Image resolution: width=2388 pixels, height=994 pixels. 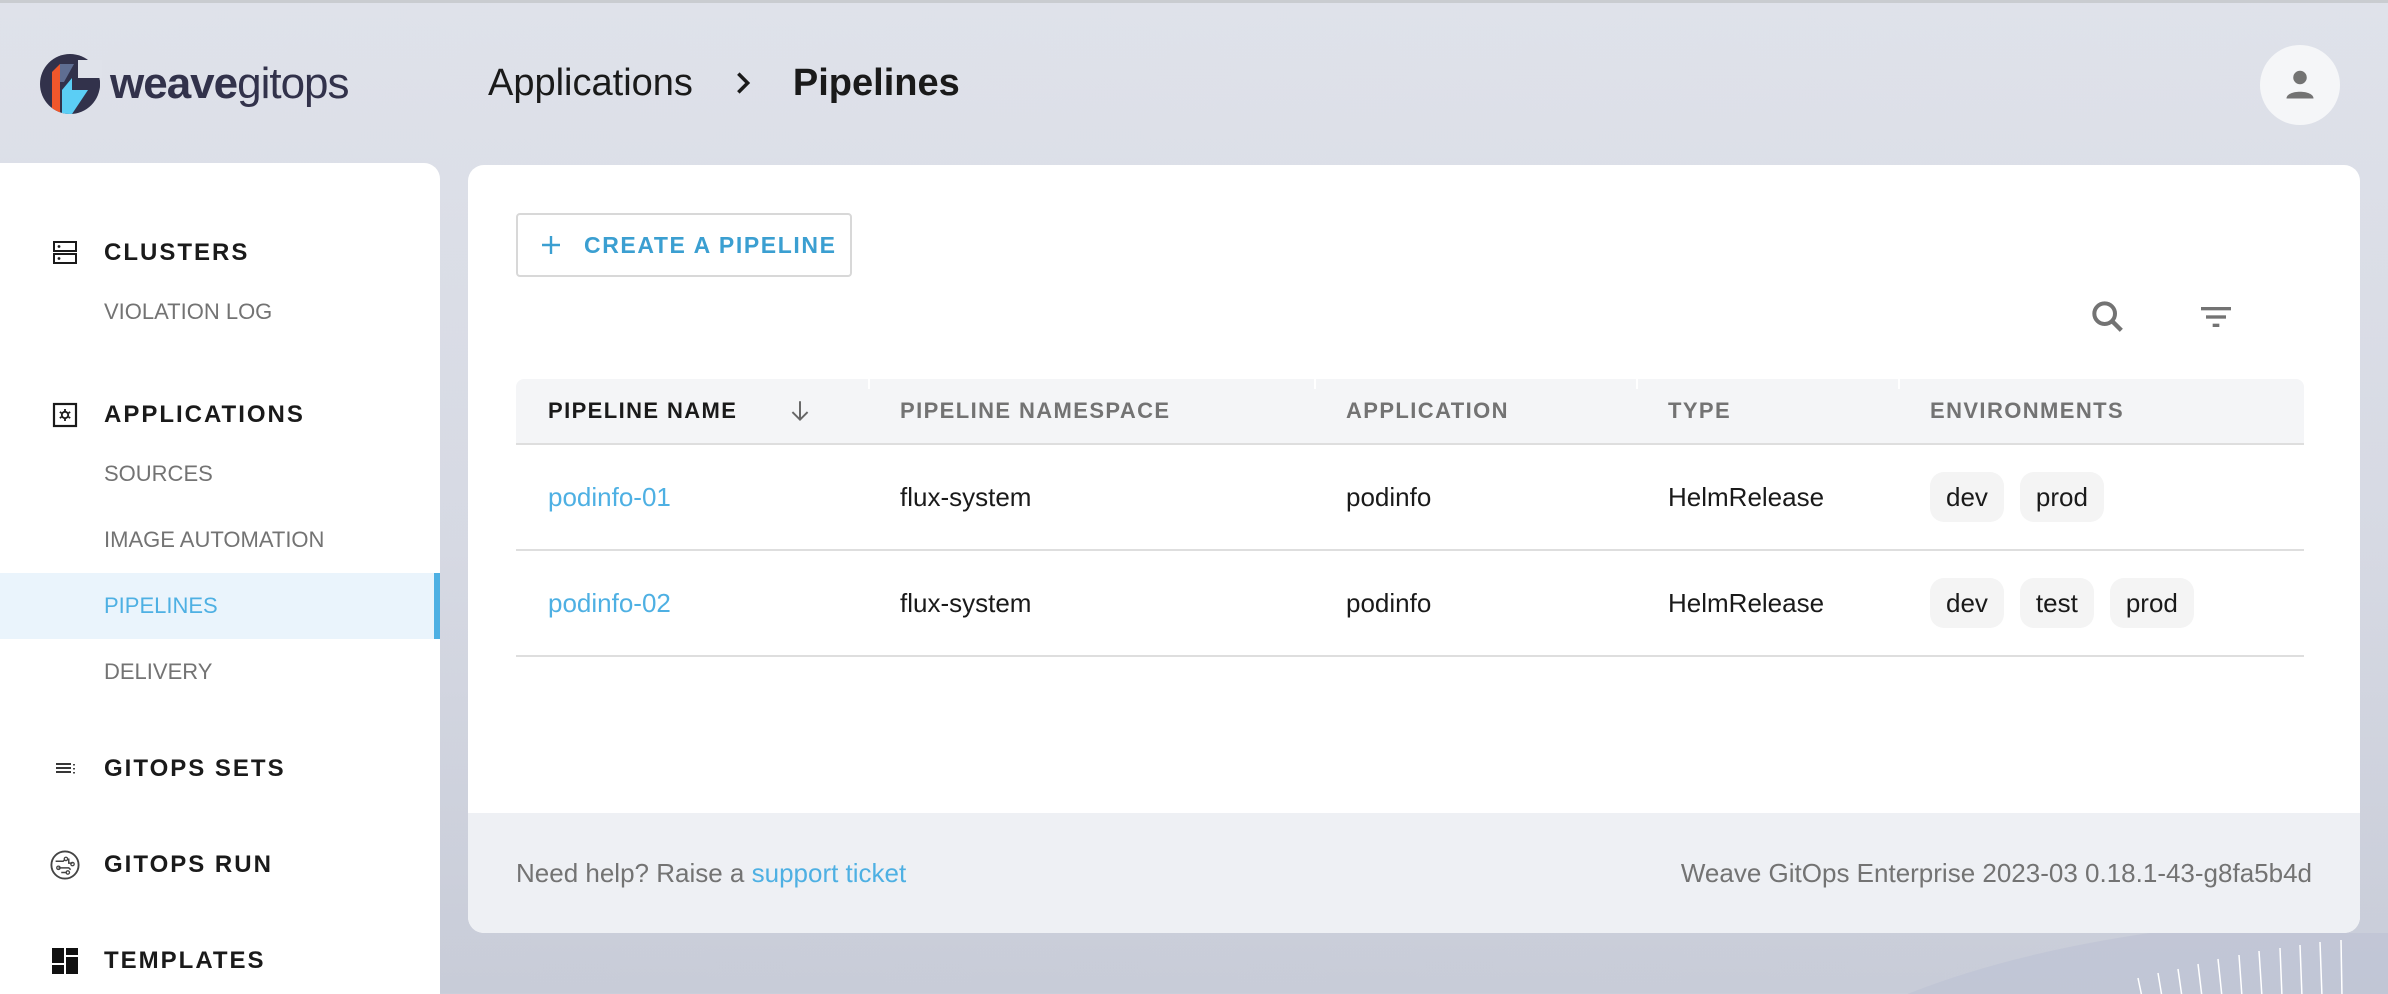 I want to click on dashboard-icon, so click(x=65, y=961).